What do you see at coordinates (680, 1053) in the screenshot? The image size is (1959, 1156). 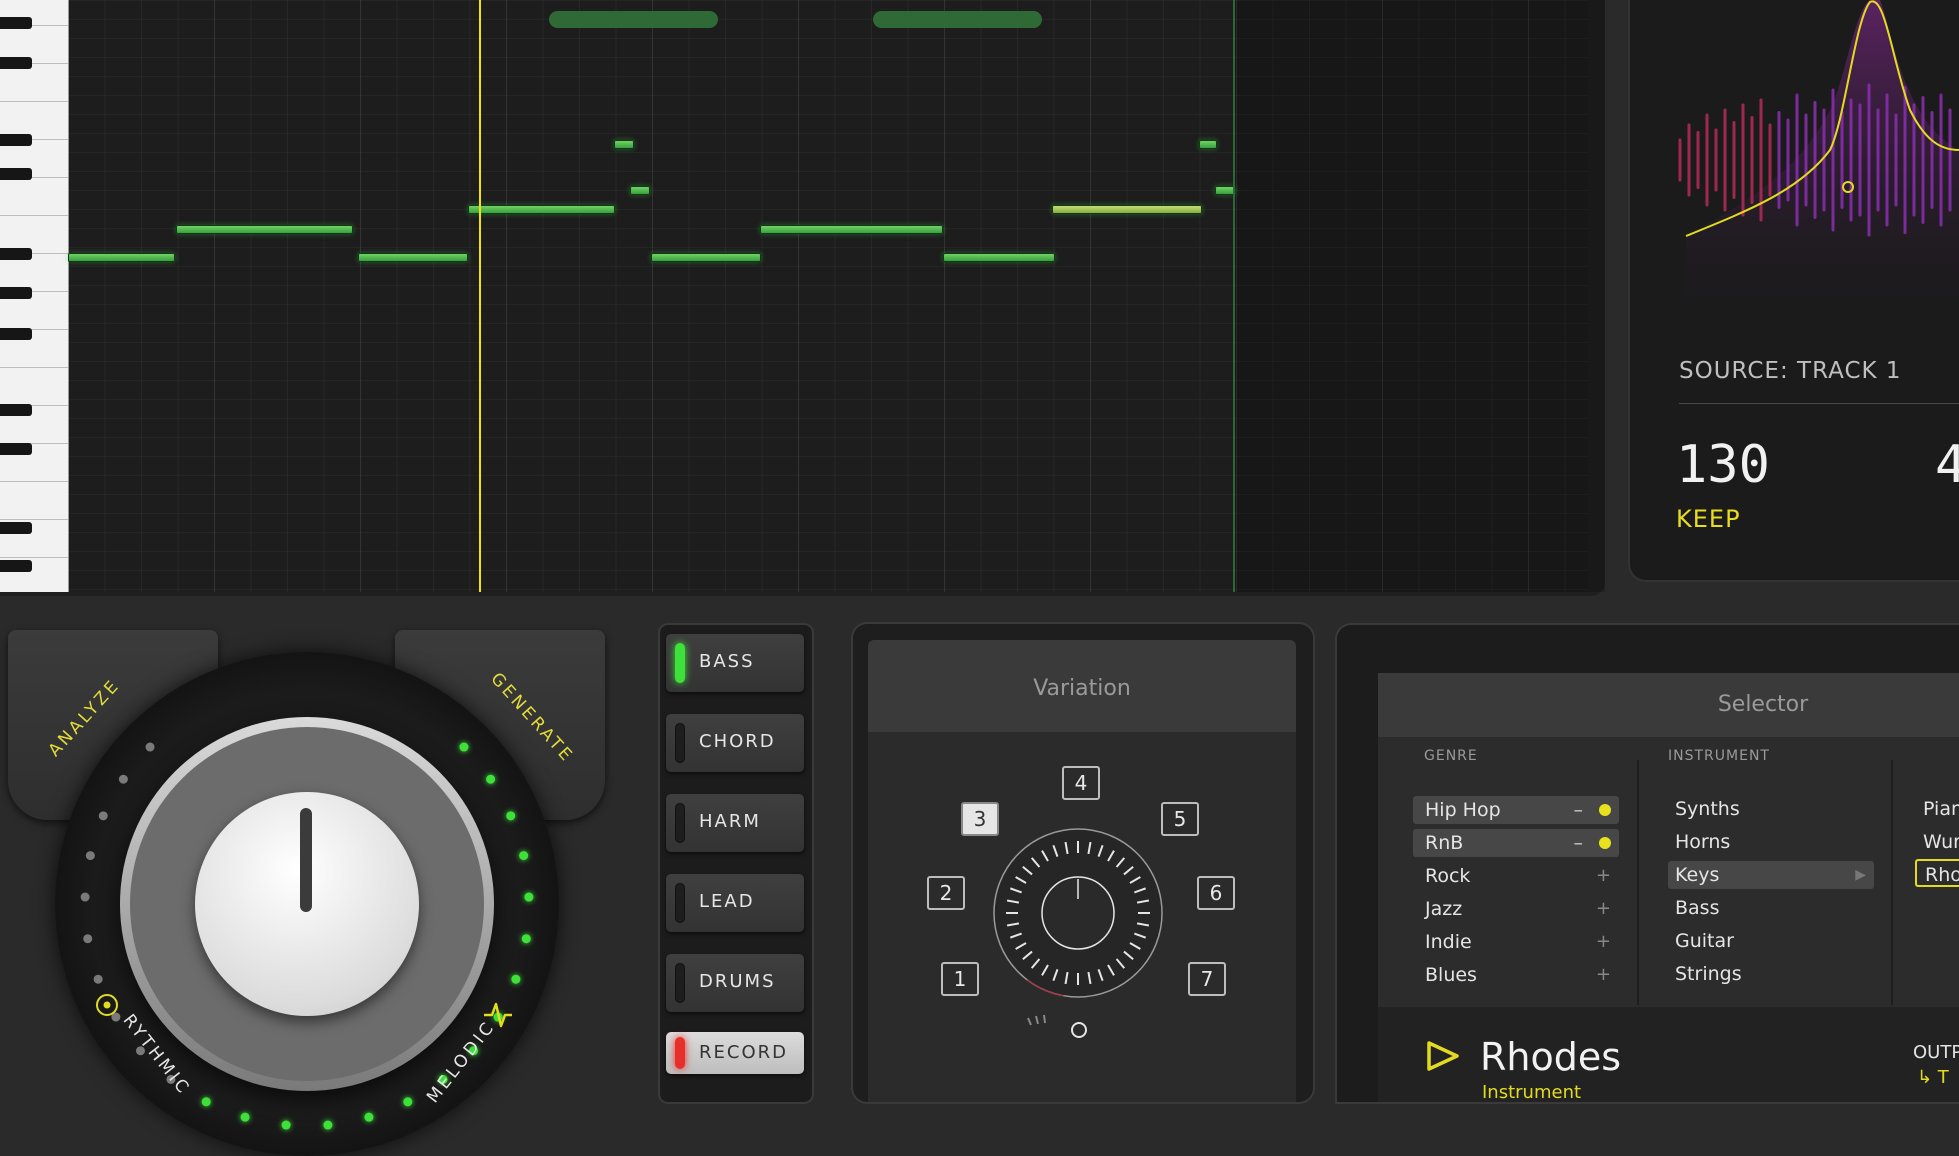 I see `record-led` at bounding box center [680, 1053].